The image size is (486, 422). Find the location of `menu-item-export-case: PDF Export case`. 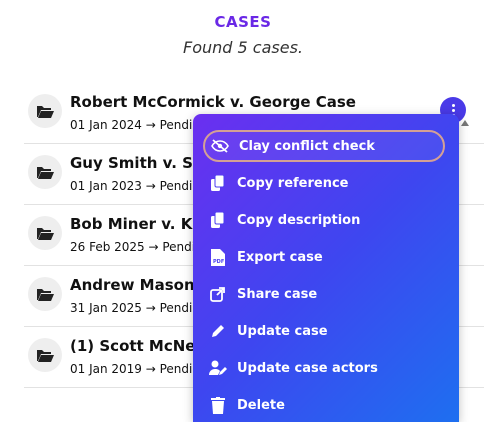

menu-item-export-case: PDF Export case is located at coordinates (324, 257).